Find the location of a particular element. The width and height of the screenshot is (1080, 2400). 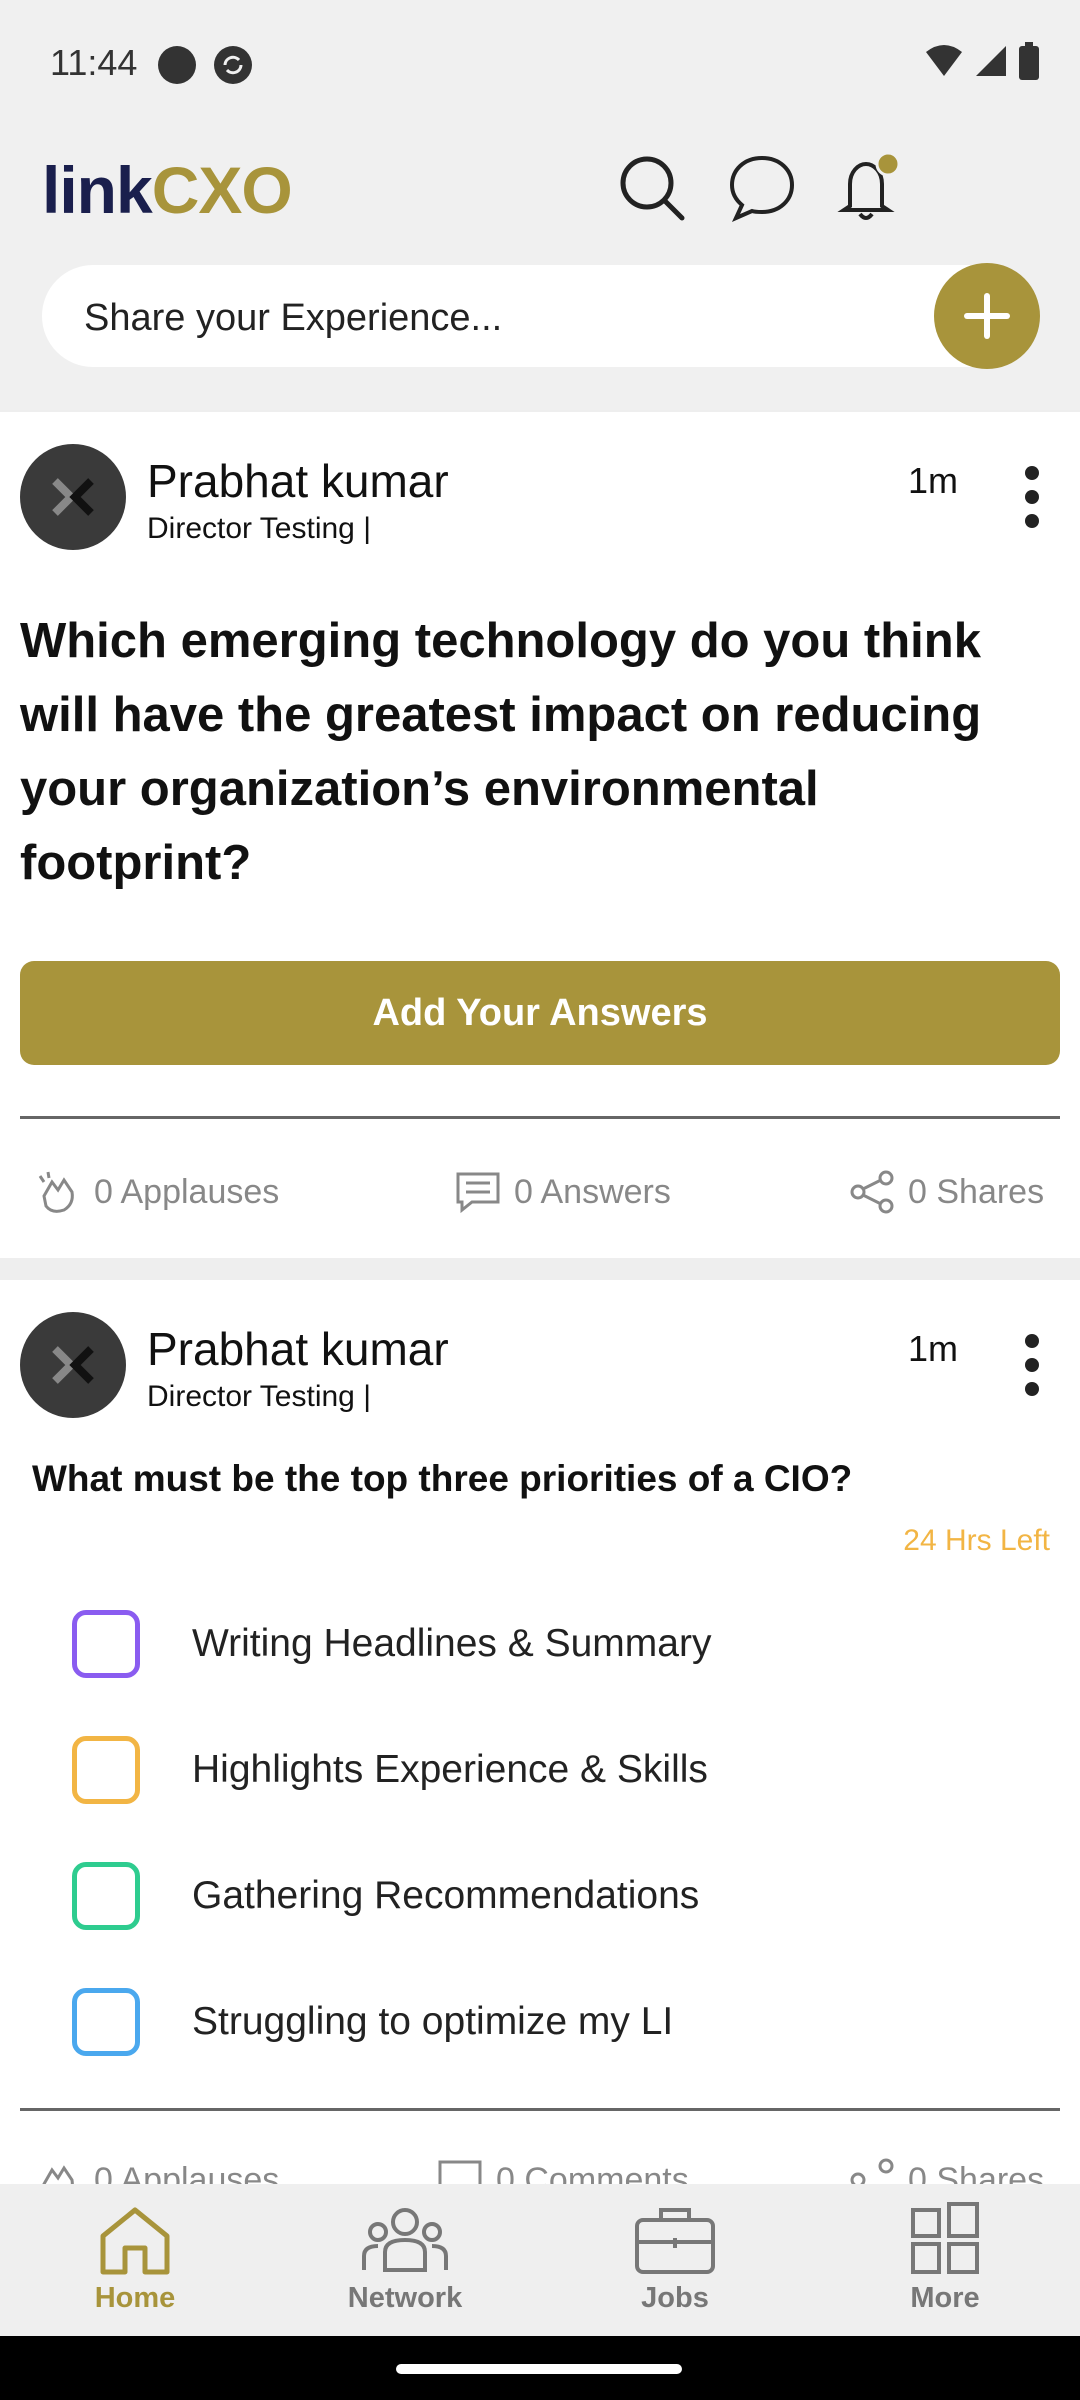

wifi-icon is located at coordinates (944, 60).